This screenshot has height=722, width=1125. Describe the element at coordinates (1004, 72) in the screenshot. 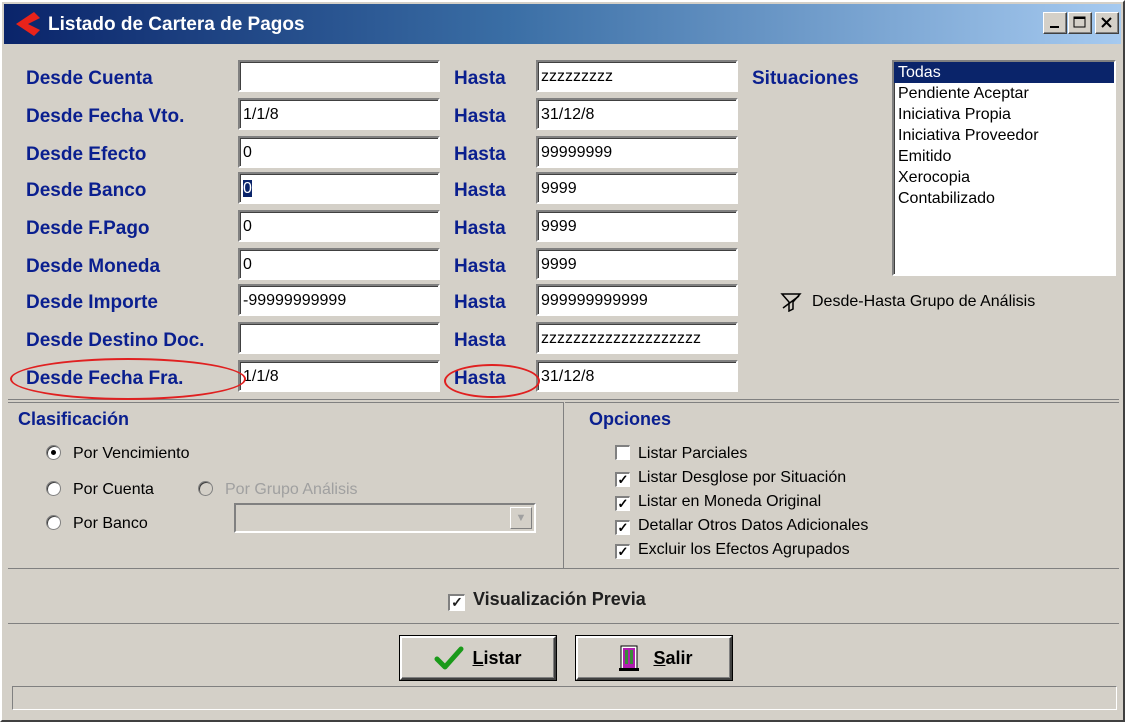

I see `list-item: Todas` at that location.